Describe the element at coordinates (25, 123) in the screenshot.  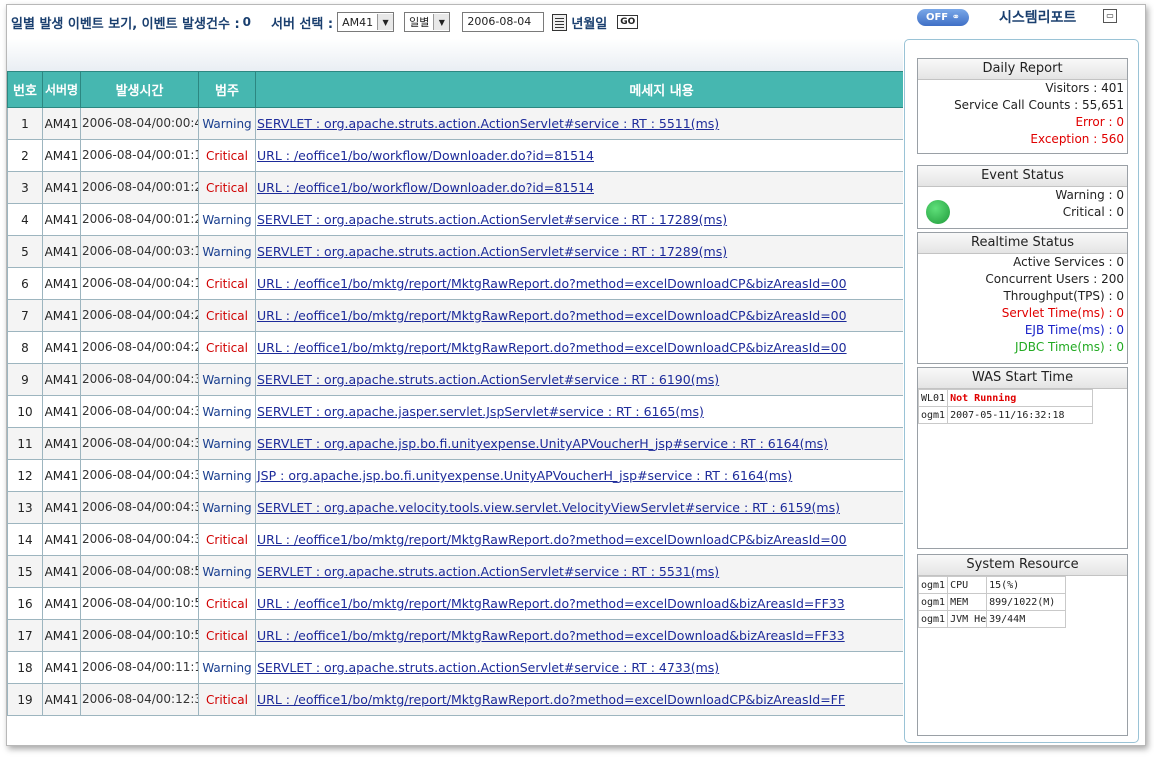
I see `row-number: 1` at that location.